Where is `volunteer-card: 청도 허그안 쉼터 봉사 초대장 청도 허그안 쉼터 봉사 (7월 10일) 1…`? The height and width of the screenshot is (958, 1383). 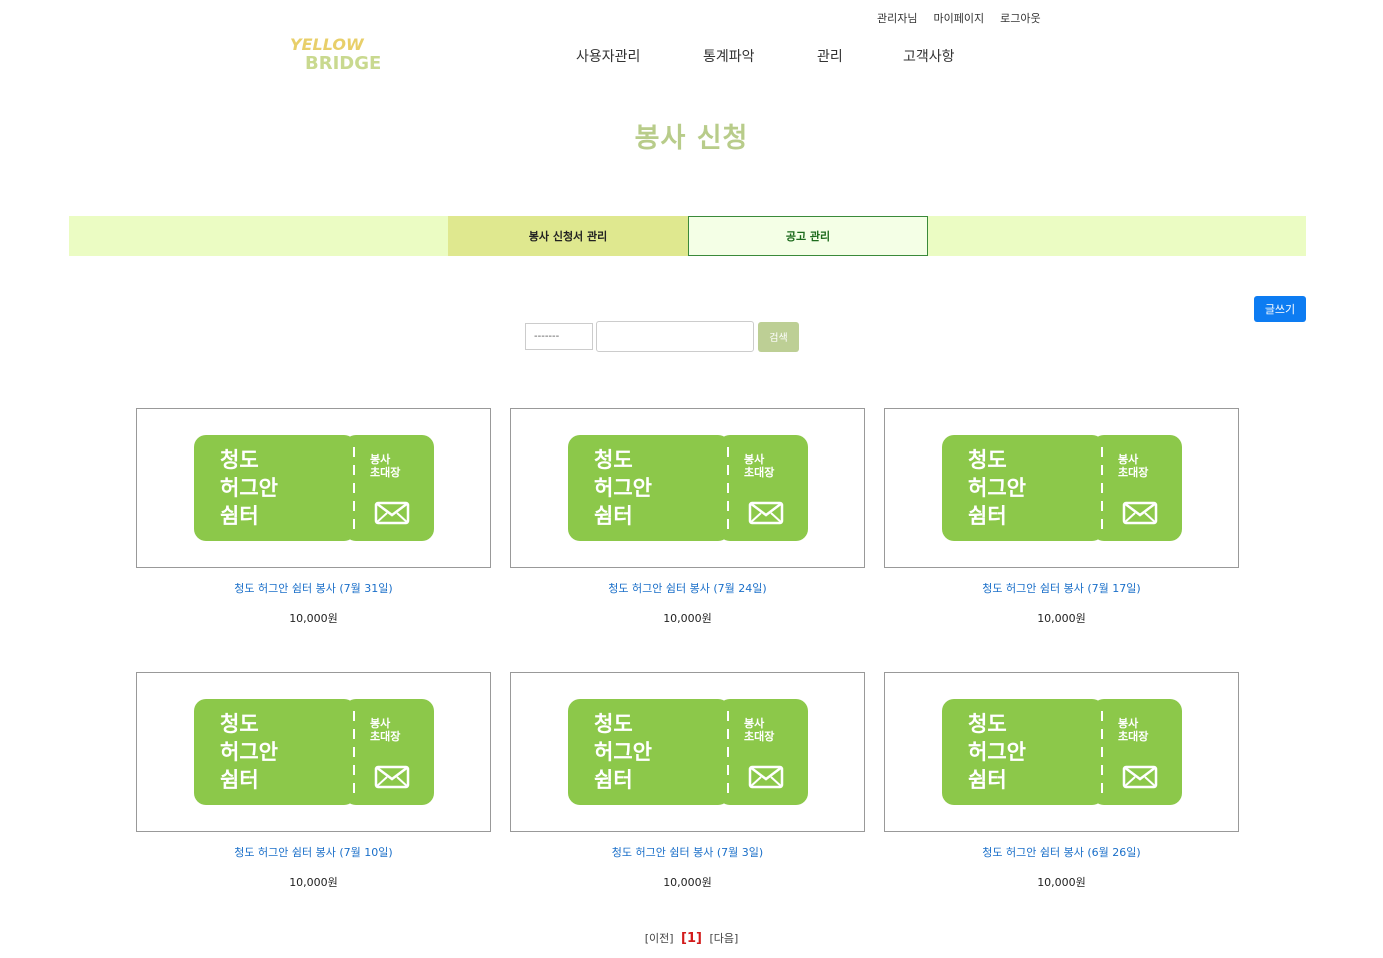 volunteer-card: 청도 허그안 쉼터 봉사 초대장 청도 허그안 쉼터 봉사 (7월 10일) 1… is located at coordinates (313, 781).